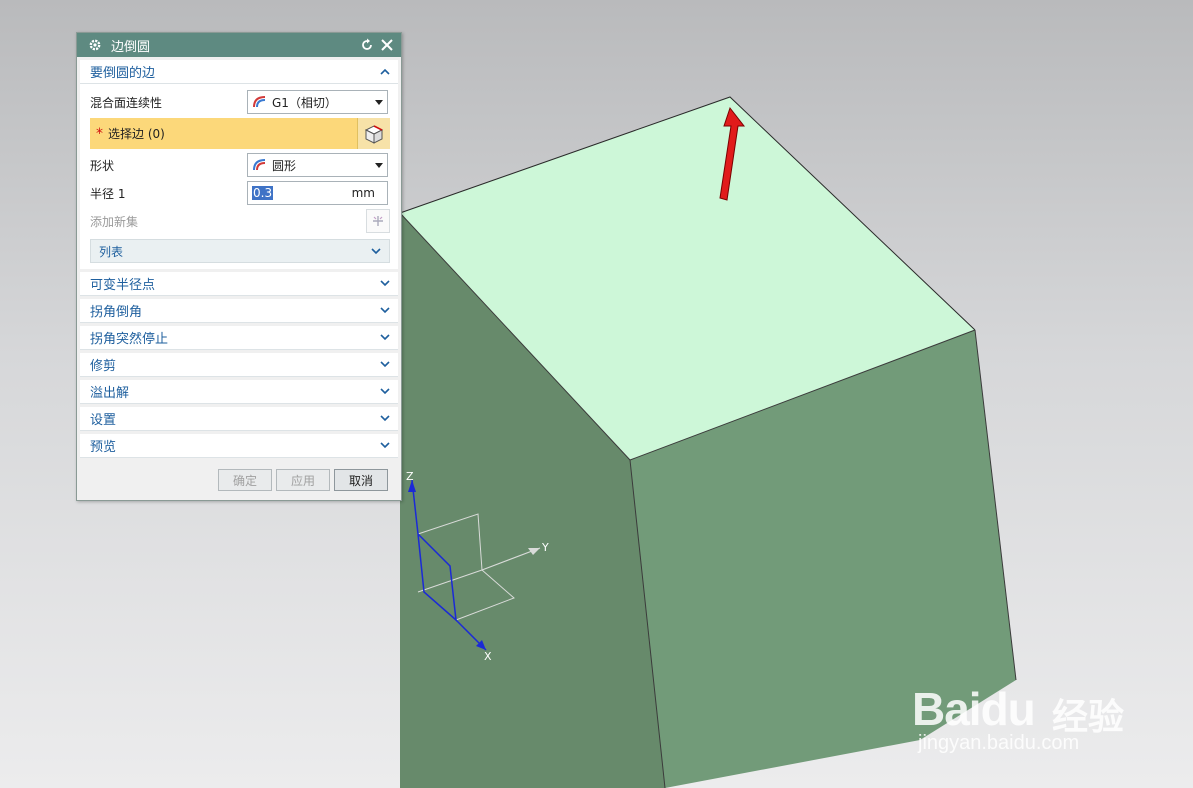 This screenshot has width=1193, height=788. I want to click on radius-row: 半径 1 0.3 mm, so click(240, 193).